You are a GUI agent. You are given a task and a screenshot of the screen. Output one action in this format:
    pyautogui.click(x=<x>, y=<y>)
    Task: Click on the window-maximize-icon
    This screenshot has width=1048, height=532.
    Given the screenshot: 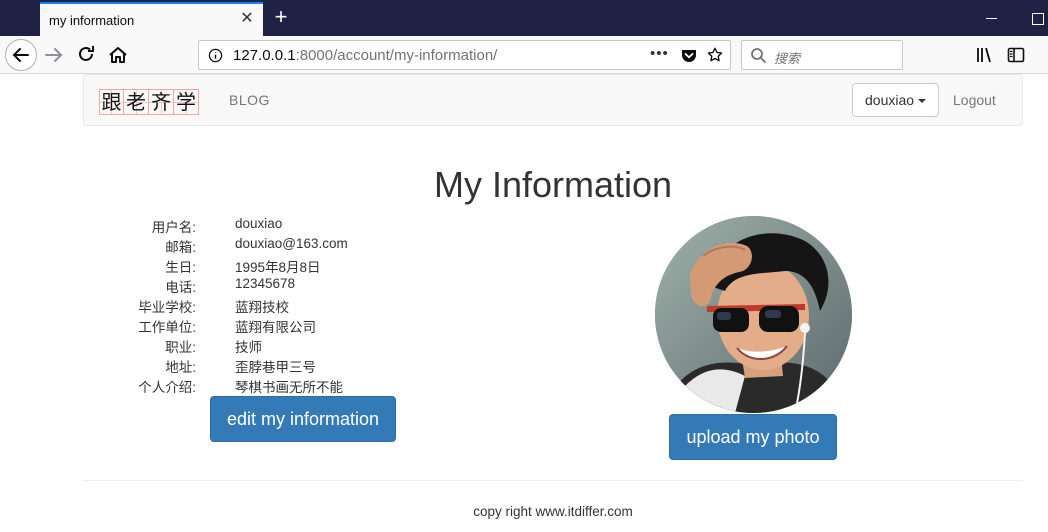 What is the action you would take?
    pyautogui.click(x=1038, y=18)
    